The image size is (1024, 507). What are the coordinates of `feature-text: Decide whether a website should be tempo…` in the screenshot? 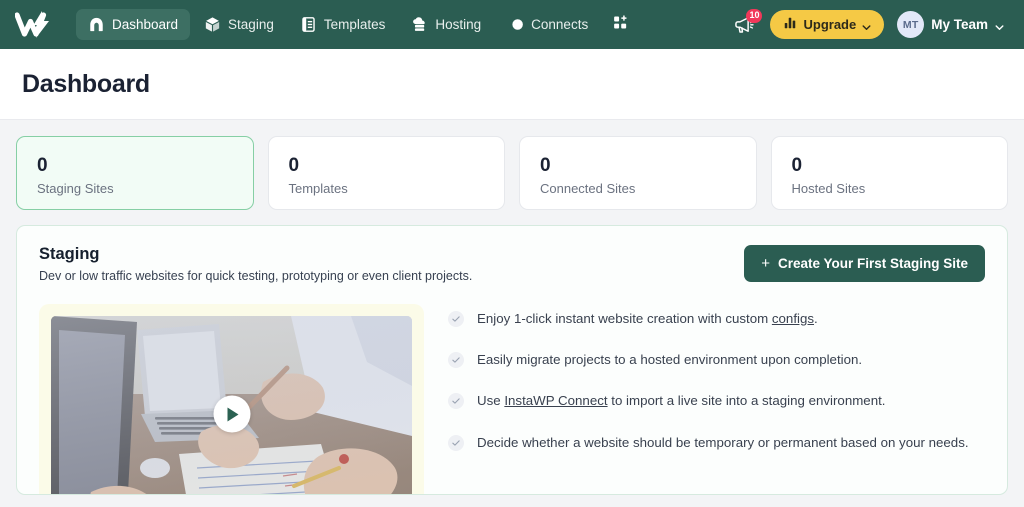 It's located at (723, 443).